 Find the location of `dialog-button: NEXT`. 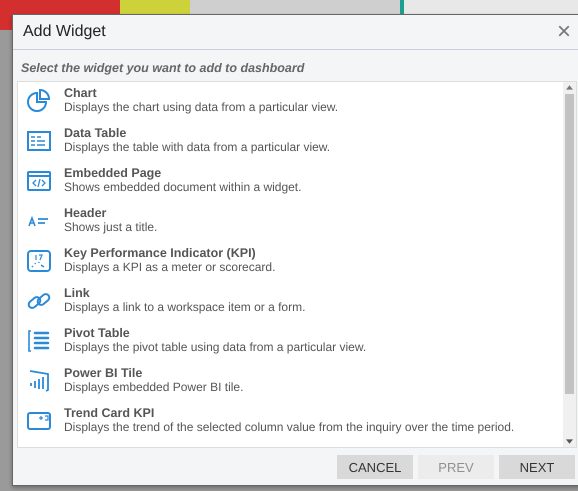

dialog-button: NEXT is located at coordinates (537, 467).